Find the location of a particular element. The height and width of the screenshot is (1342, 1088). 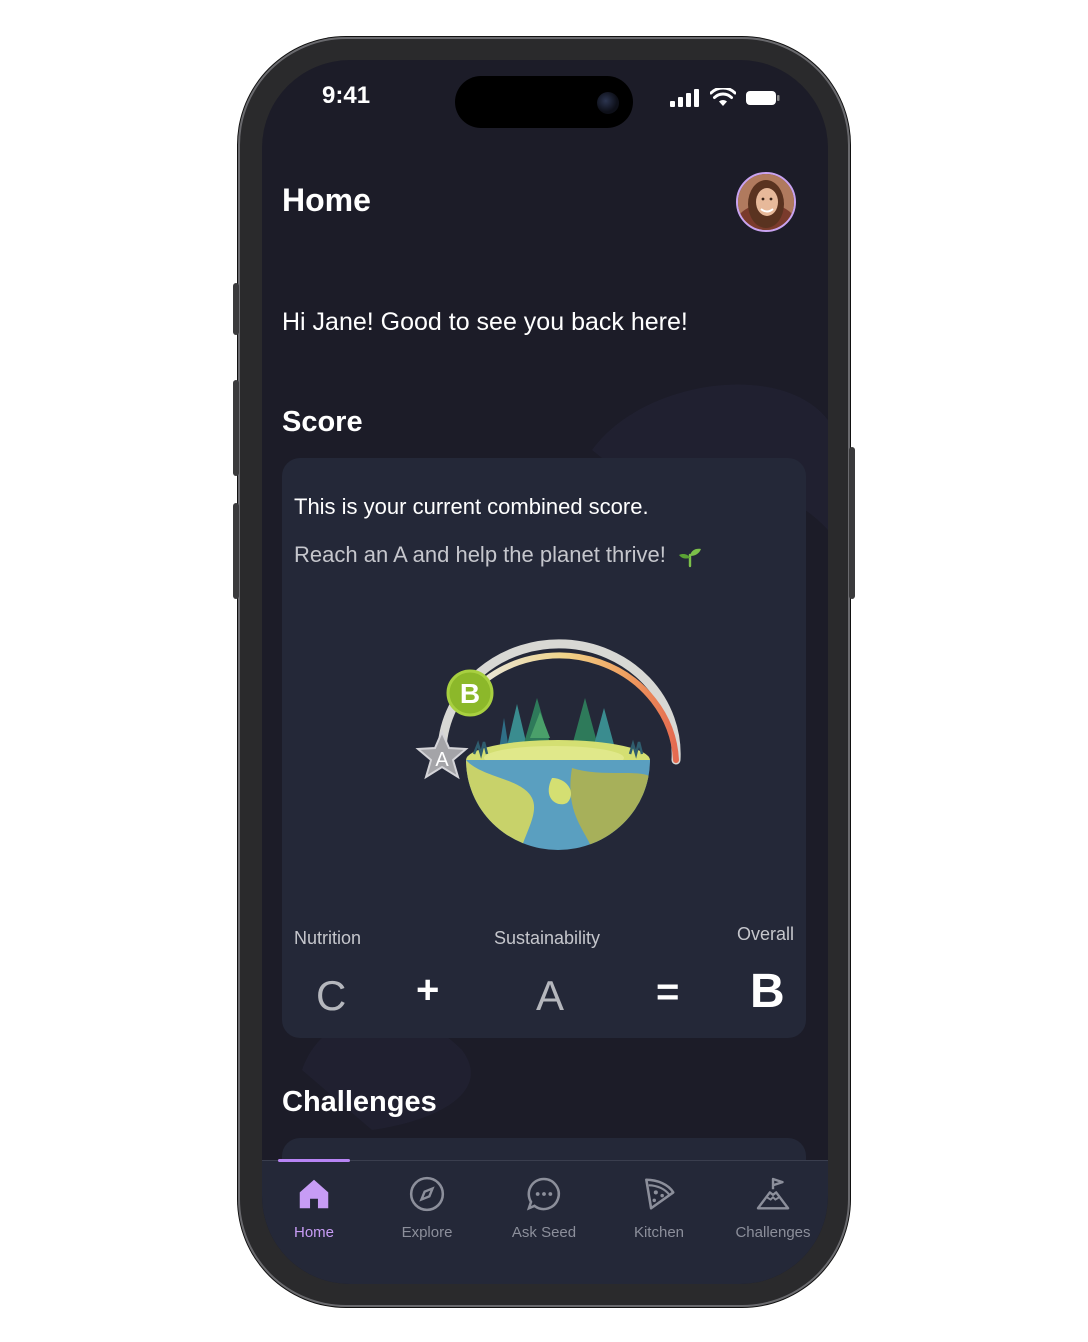

plus-operator: + is located at coordinates (428, 990).